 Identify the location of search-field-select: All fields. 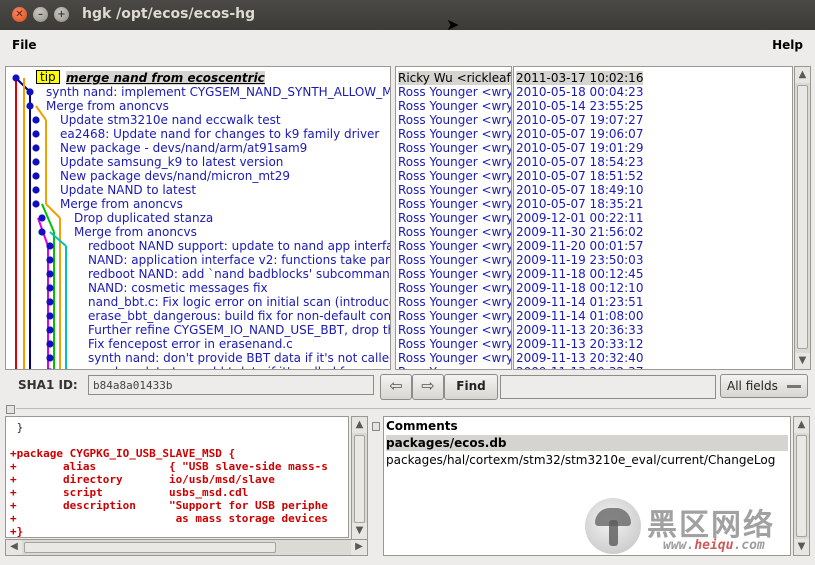
(764, 386).